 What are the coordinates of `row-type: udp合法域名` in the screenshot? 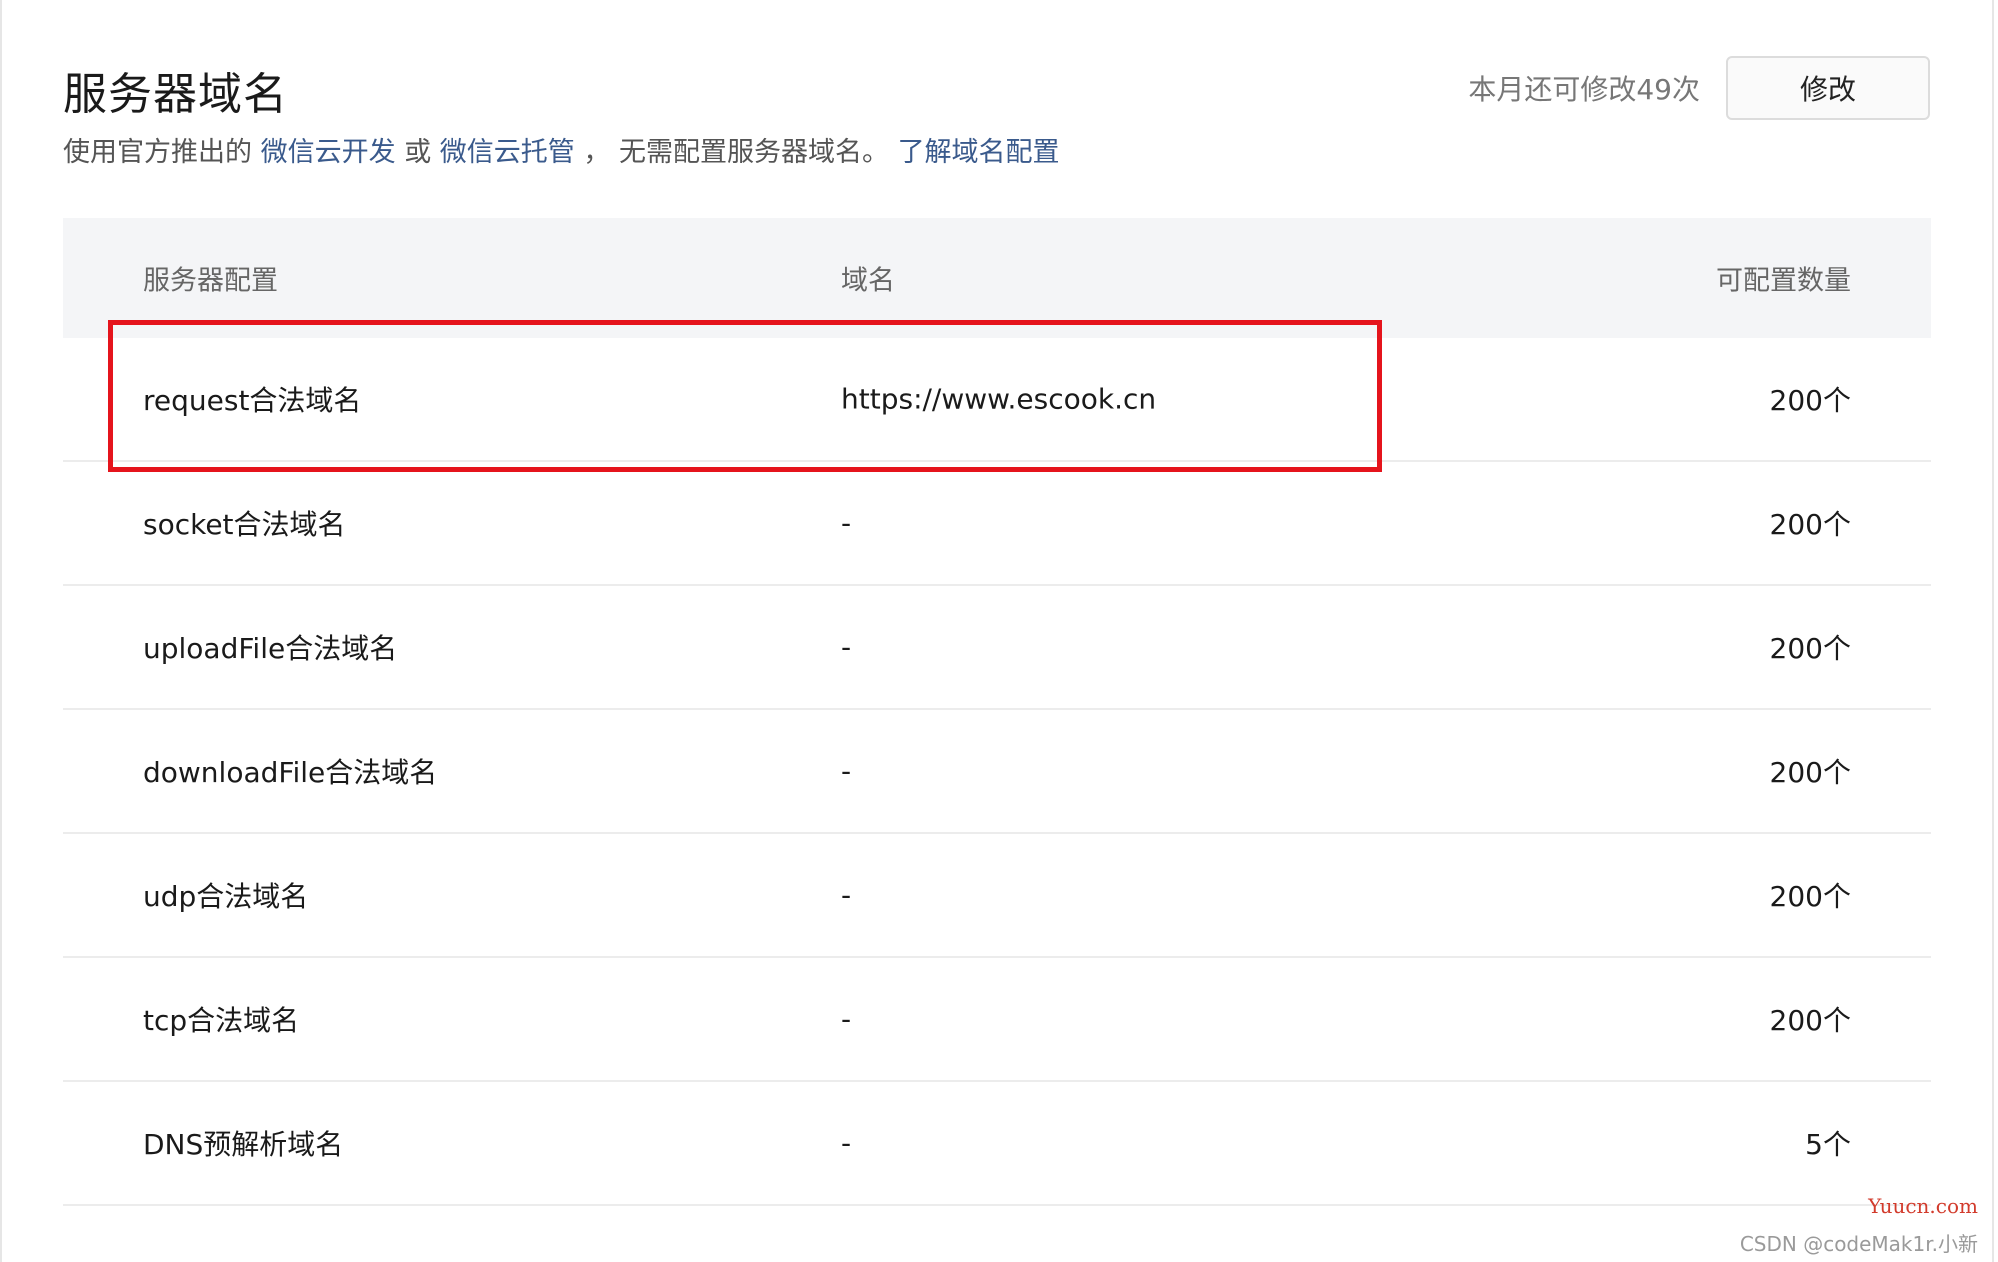 It's located at (226, 896).